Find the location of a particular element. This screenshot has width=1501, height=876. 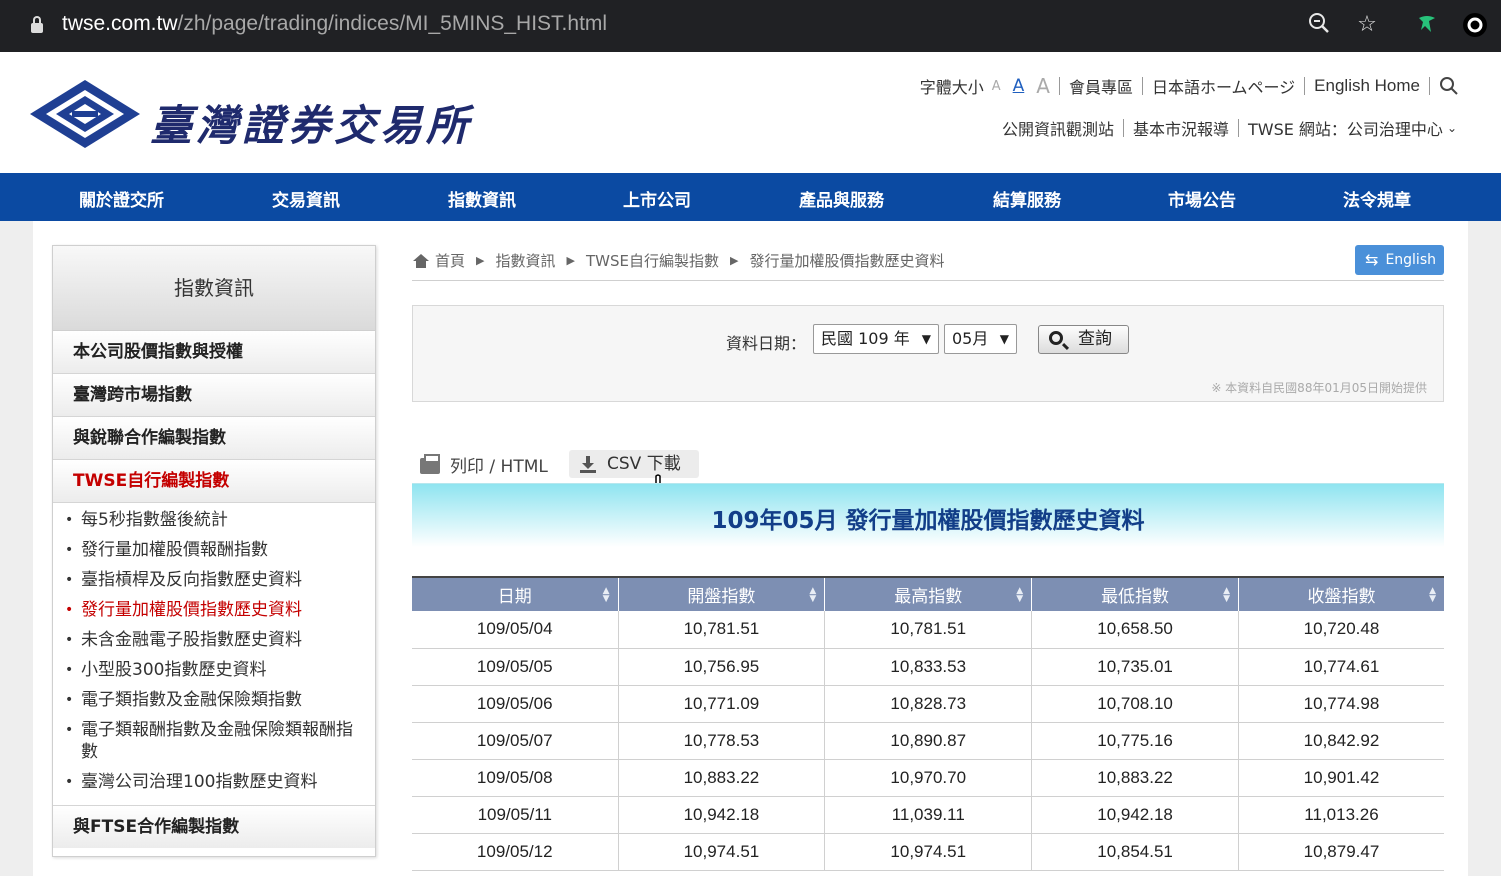

table-header-row: 日期 ▲ ▼ 開盤指數 ▲ ▼ 最高指數 ▲ ▼ 最低指數 ▲ ▼ 收盤指數 ▲ ▼ is located at coordinates (928, 594).